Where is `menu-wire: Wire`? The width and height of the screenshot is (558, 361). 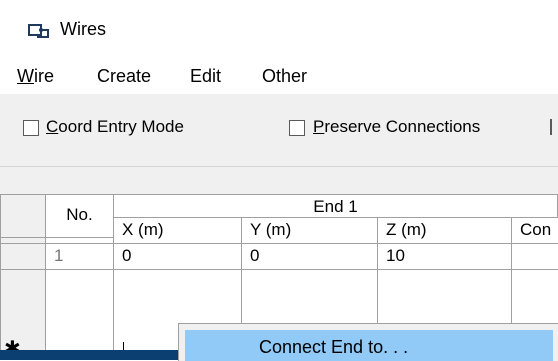
menu-wire: Wire is located at coordinates (35, 76).